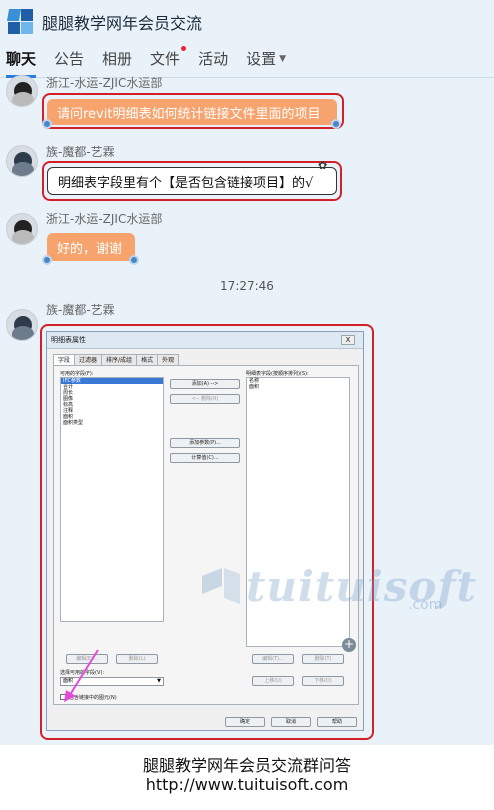  I want to click on dialog-title-bar: 明细表属性 X, so click(205, 340).